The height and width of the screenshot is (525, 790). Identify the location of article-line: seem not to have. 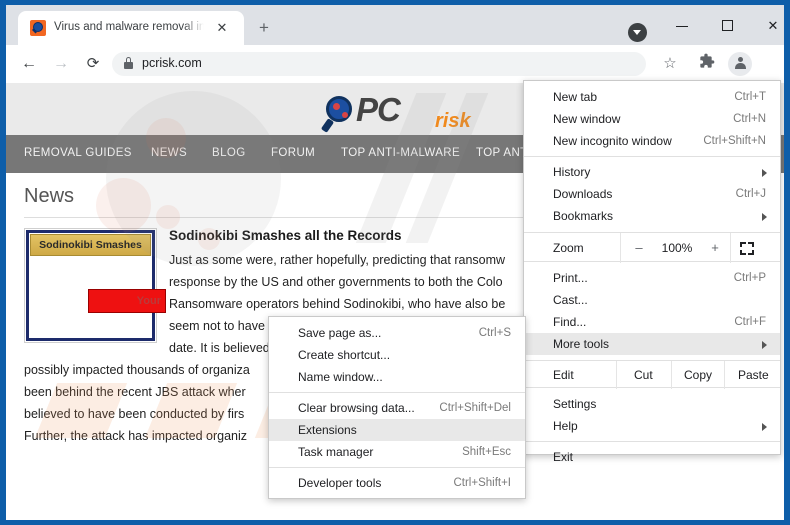
(217, 326).